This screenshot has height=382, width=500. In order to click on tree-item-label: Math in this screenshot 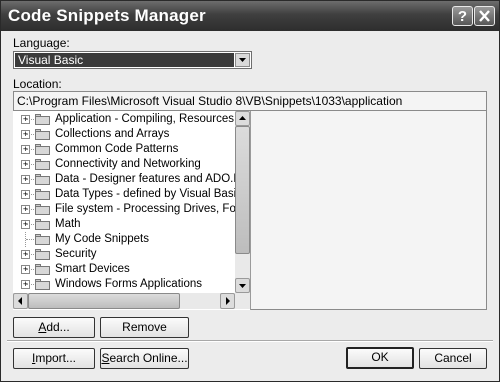, I will do `click(68, 224)`.